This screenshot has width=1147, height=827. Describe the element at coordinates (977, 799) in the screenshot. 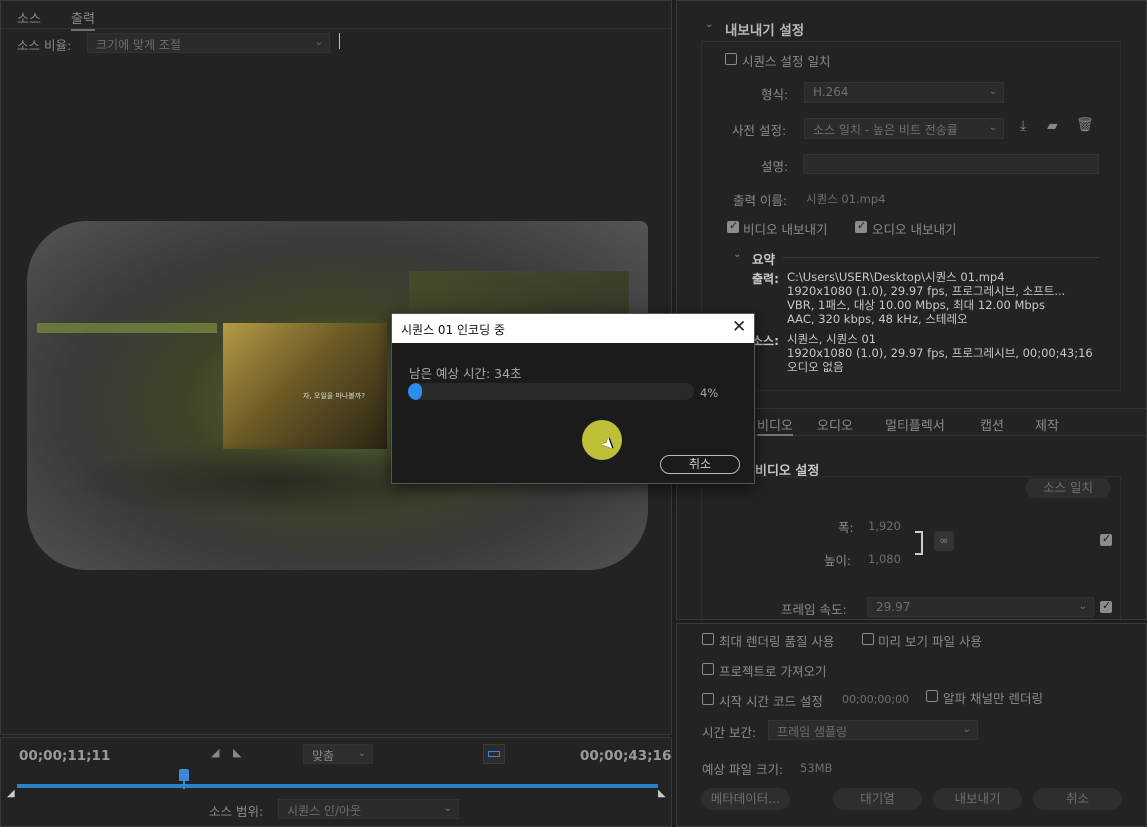

I see `export-button: 내보내기` at that location.